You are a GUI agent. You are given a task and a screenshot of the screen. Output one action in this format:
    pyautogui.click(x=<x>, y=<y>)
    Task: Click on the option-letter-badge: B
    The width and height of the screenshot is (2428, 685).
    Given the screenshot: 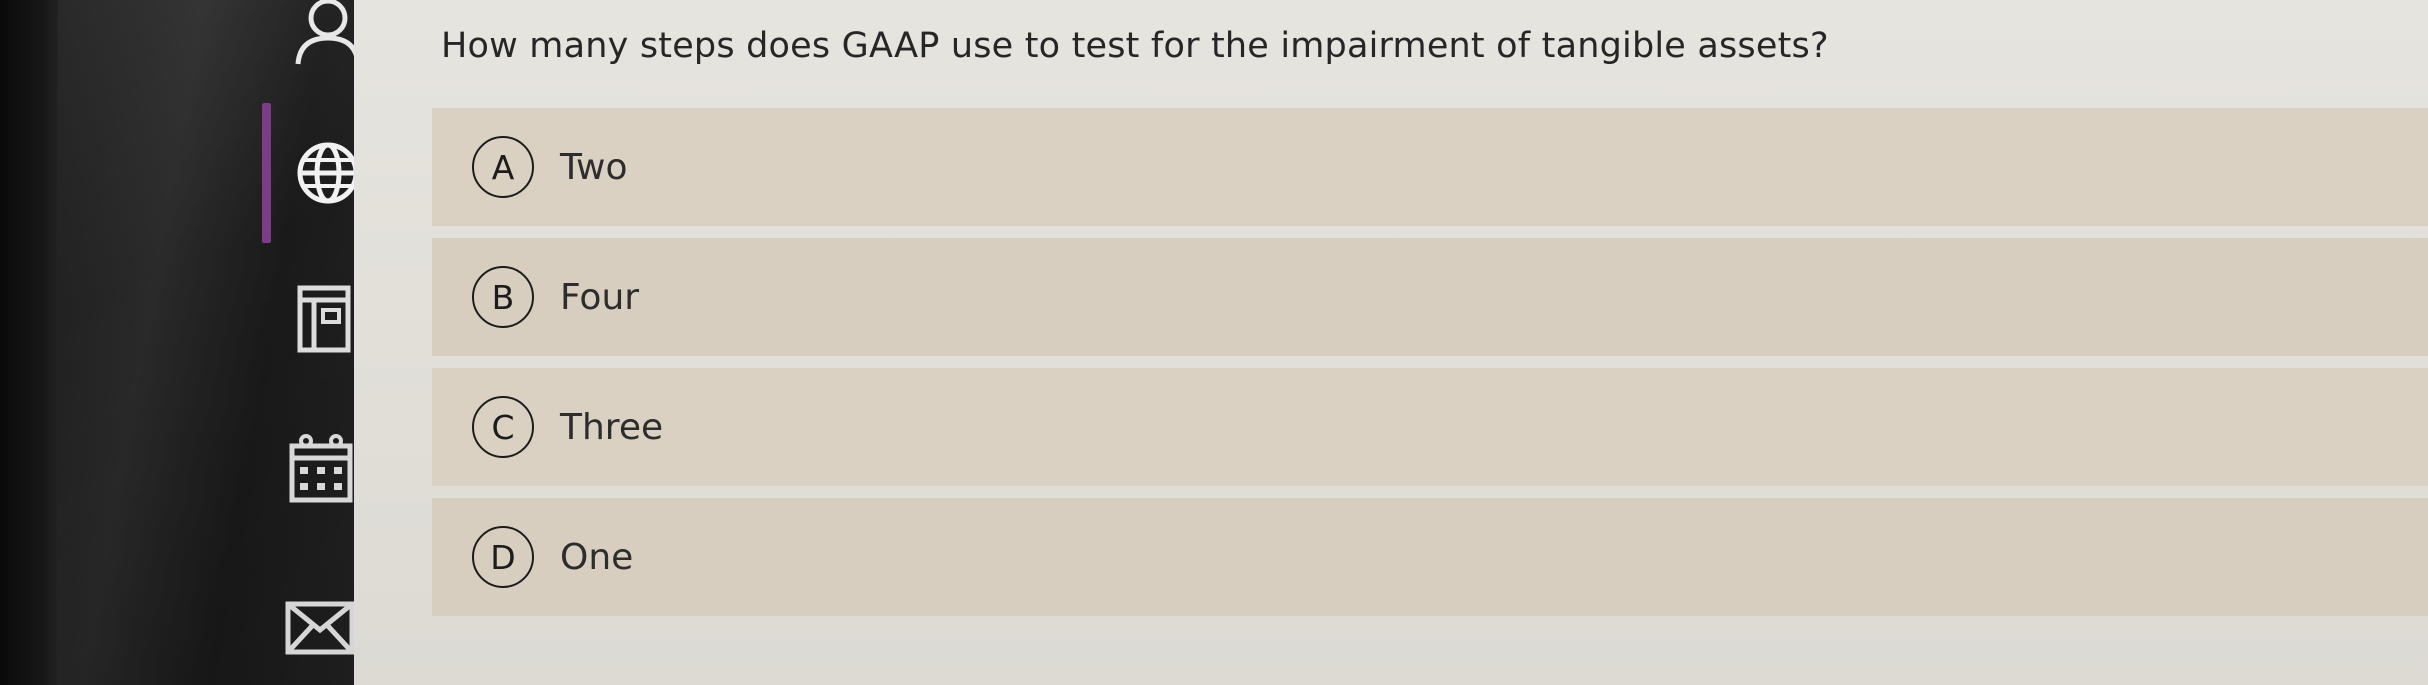 What is the action you would take?
    pyautogui.click(x=503, y=297)
    